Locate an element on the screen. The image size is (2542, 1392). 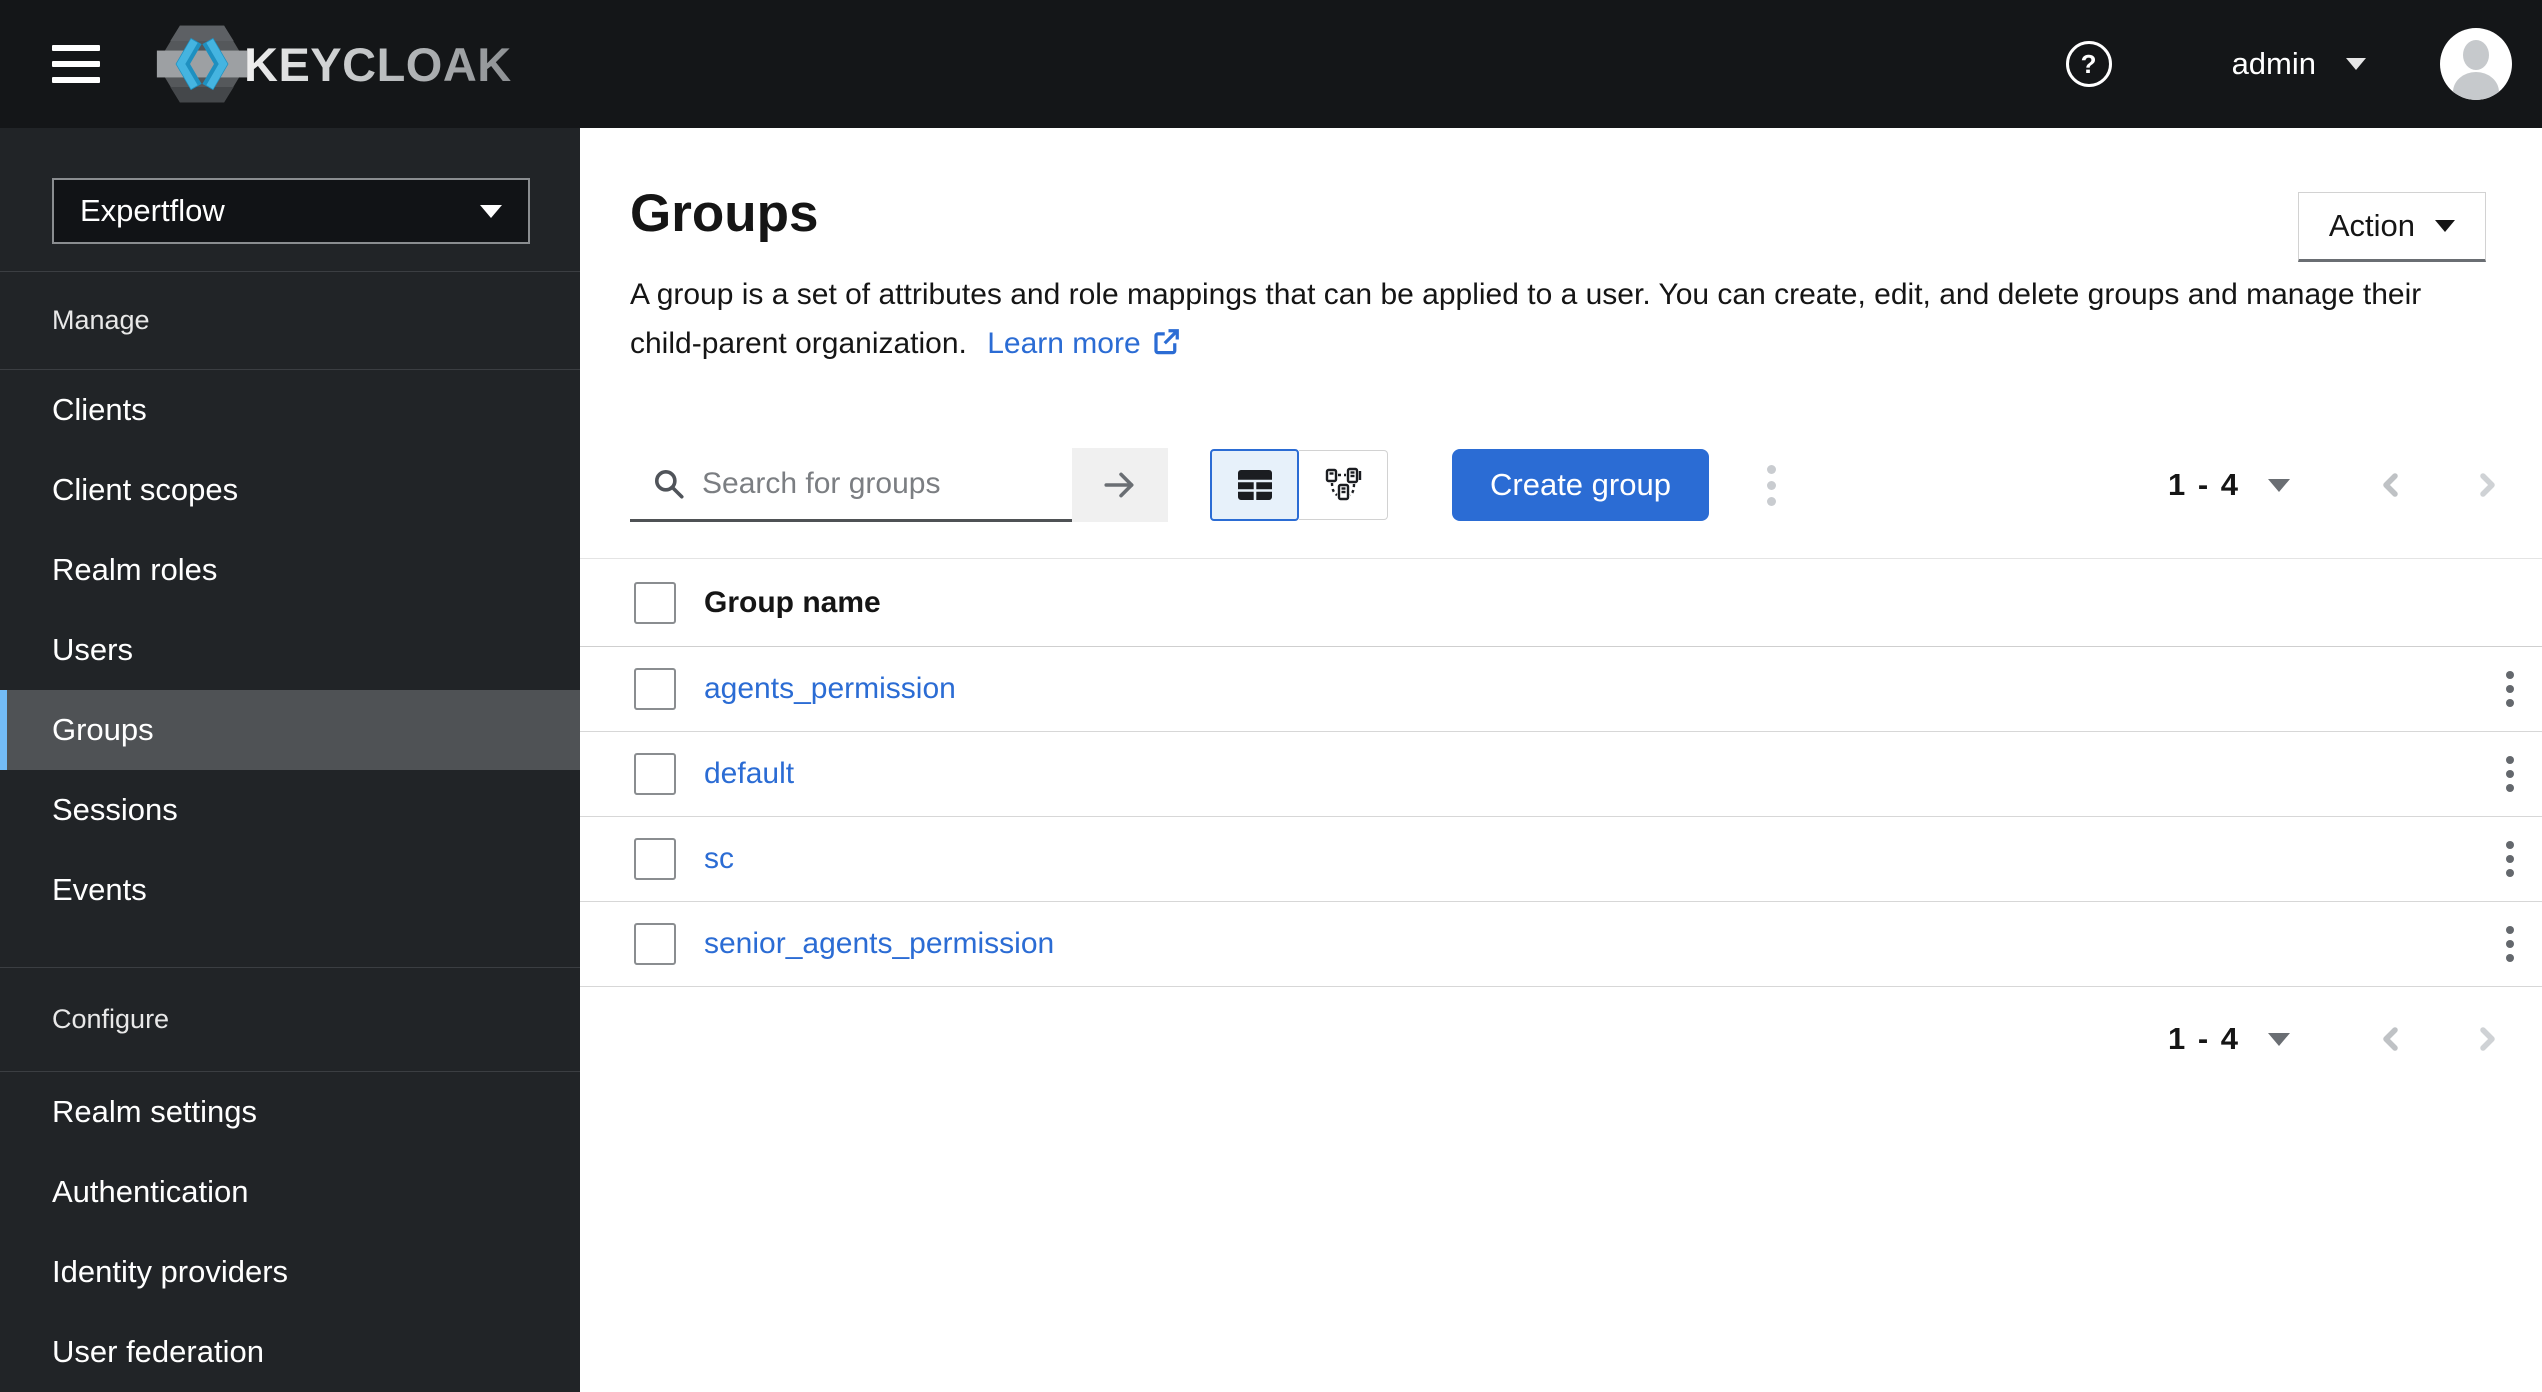
masthead: KEYCLOAK ? admin is located at coordinates (1271, 64).